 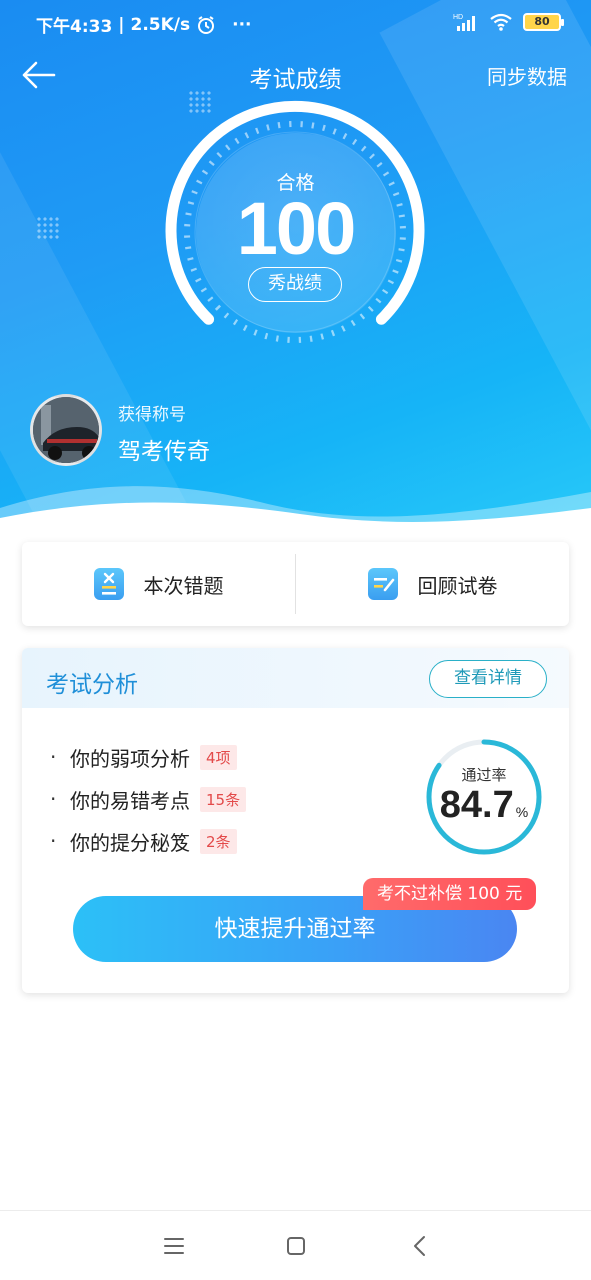 What do you see at coordinates (527, 75) in the screenshot?
I see `sync-data-button: 同步数据` at bounding box center [527, 75].